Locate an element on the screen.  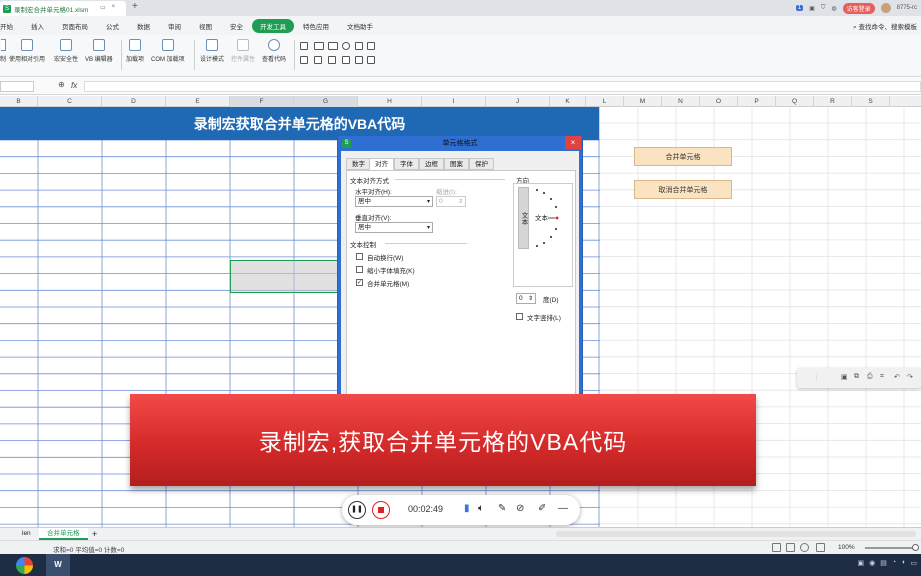
tray-app-icon: ▣ is located at coordinates (861, 563).